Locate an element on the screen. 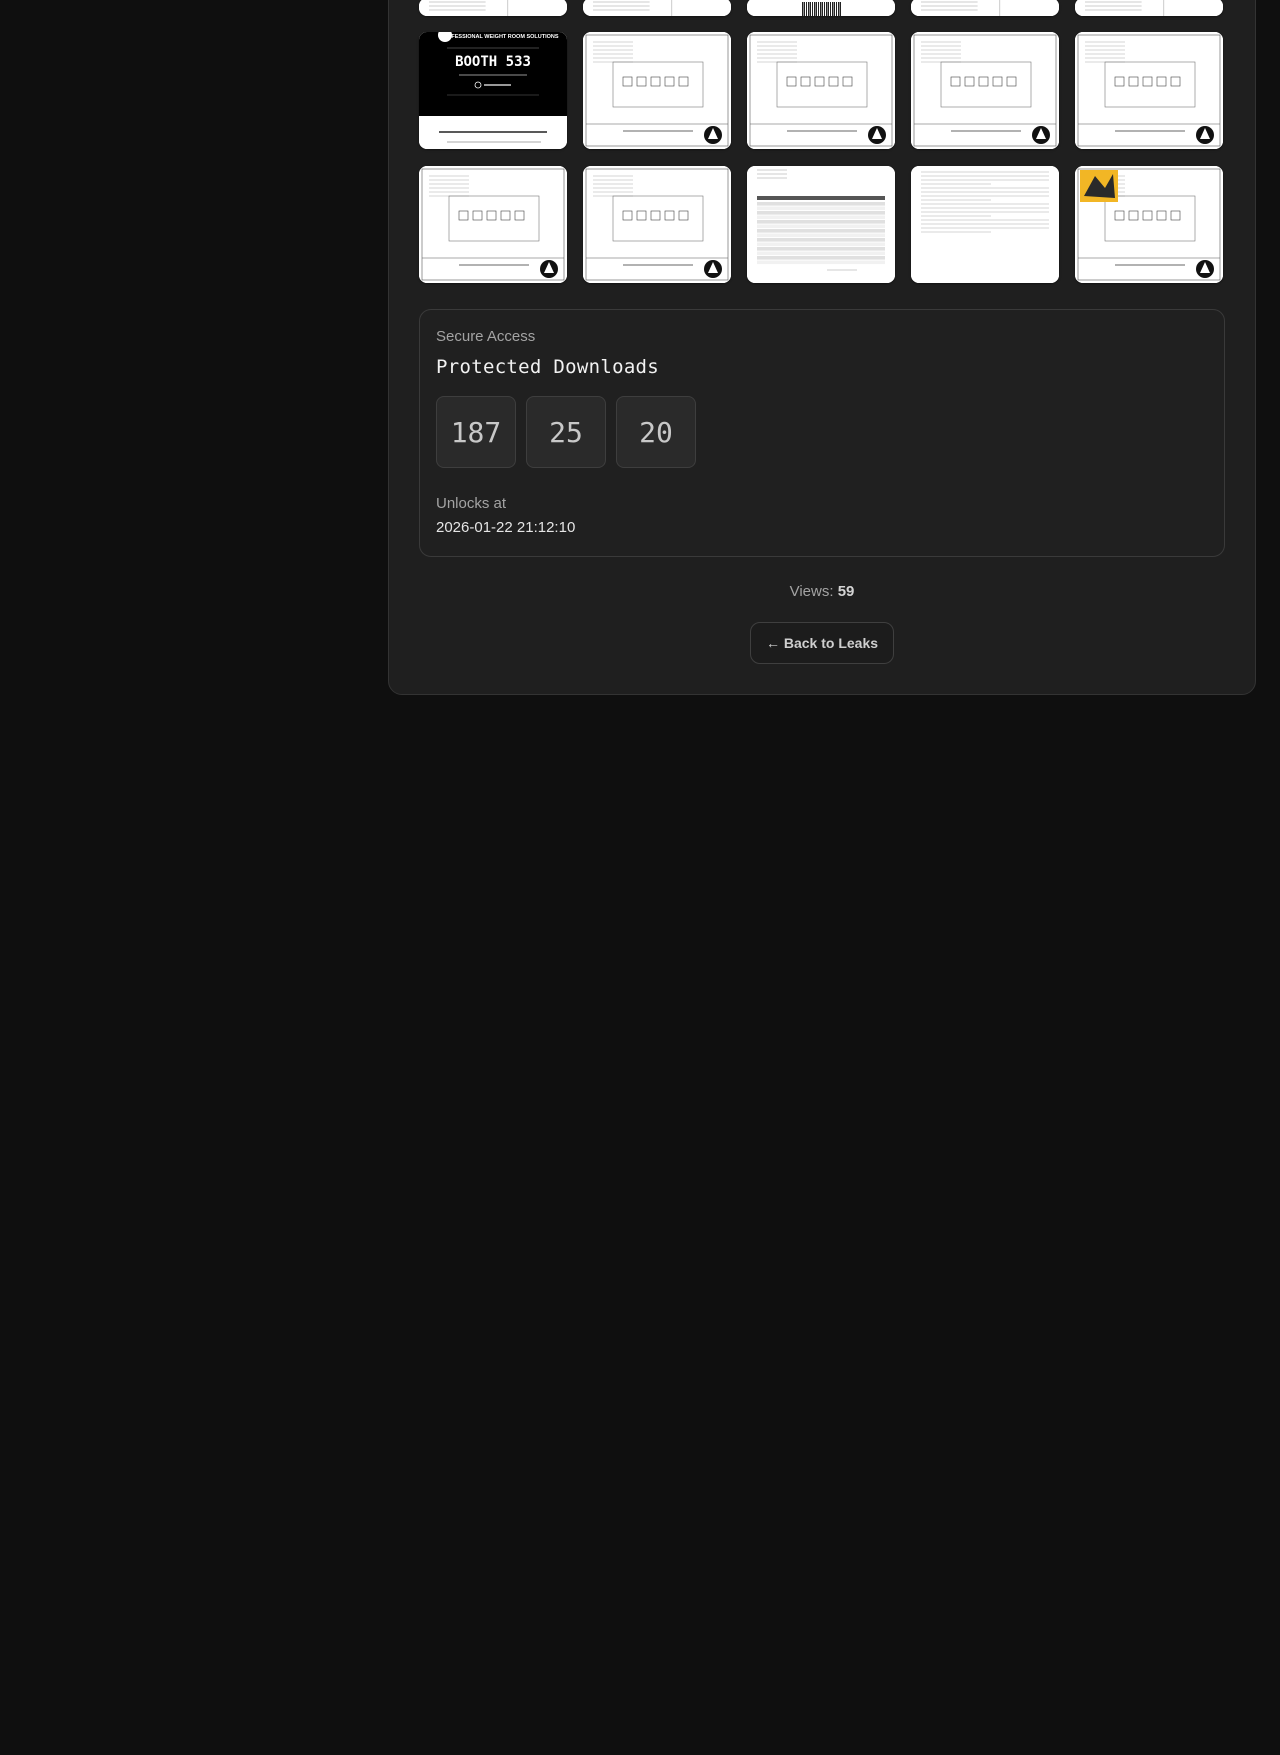 This screenshot has height=1755, width=1280. secure-access-label: Secure Access is located at coordinates (486, 336).